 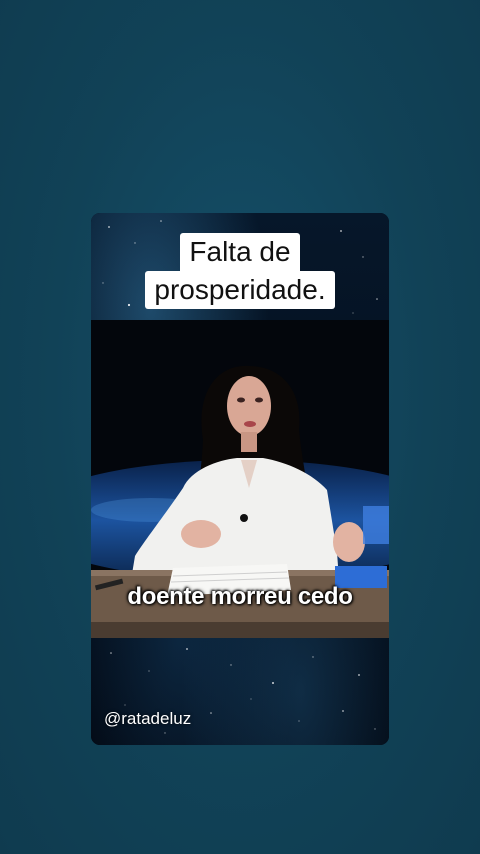 I want to click on creator-handle: @ratadeluz, so click(x=147, y=719).